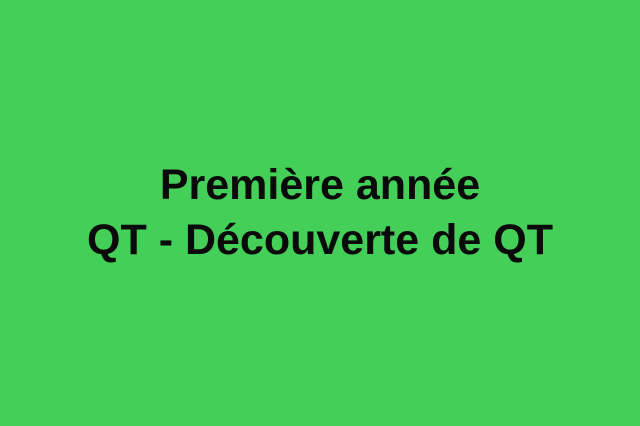 This screenshot has height=426, width=640. Describe the element at coordinates (320, 185) in the screenshot. I see `title-line-year: Première année` at that location.